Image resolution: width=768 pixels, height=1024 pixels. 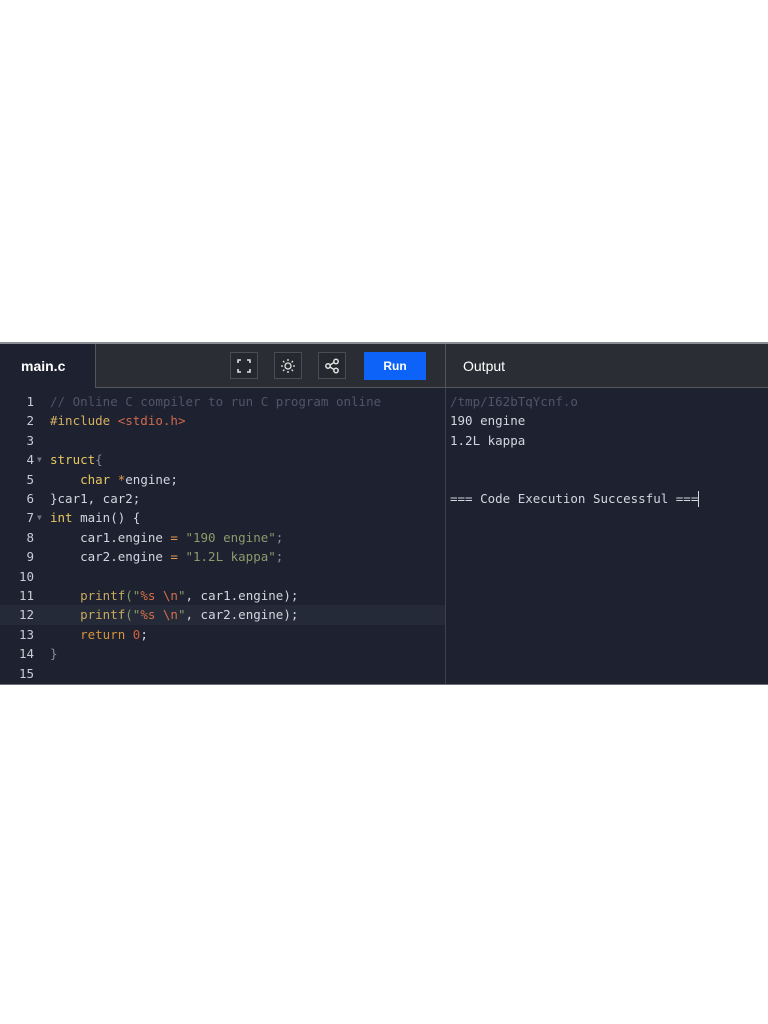 I want to click on code-token: car1.engine, so click(x=110, y=537).